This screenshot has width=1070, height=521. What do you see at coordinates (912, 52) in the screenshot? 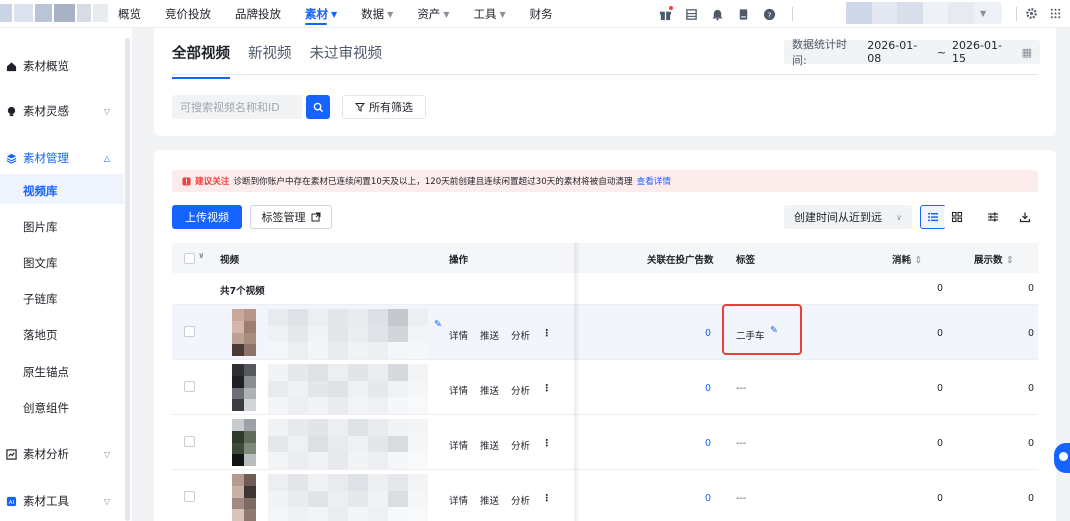
I see `date-range-picker: 数据统计时间: 2026-01-08 ~ 2026-01-15 ▦` at bounding box center [912, 52].